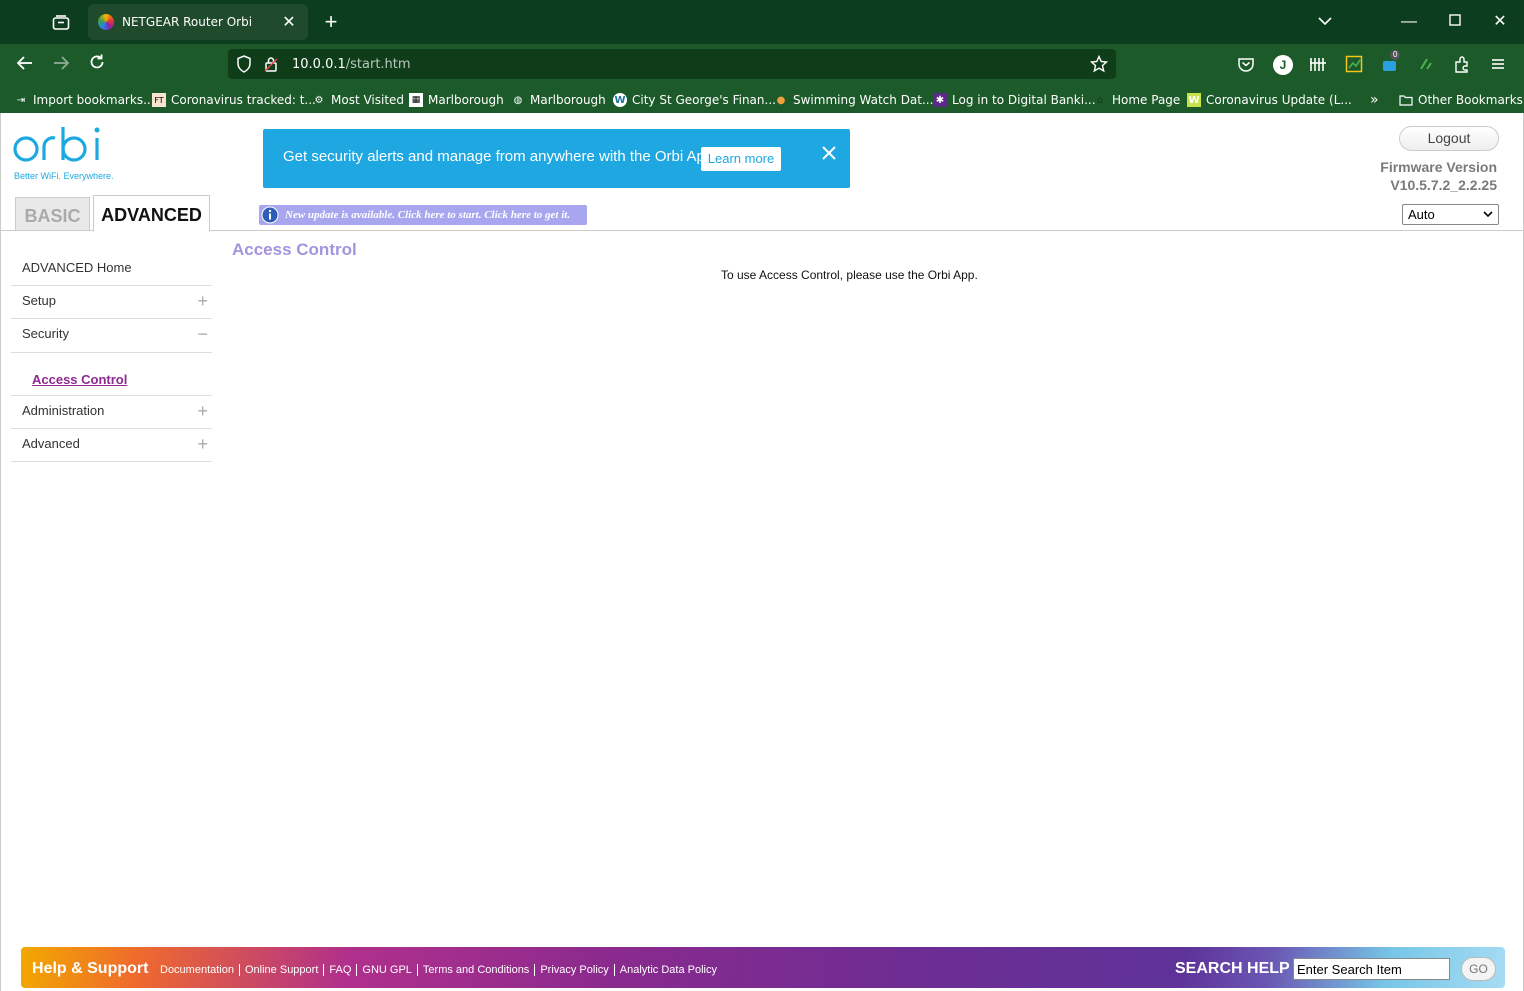 The width and height of the screenshot is (1524, 991). What do you see at coordinates (386, 970) in the screenshot?
I see `footer-link-gnu-gpl: GNU GPL` at bounding box center [386, 970].